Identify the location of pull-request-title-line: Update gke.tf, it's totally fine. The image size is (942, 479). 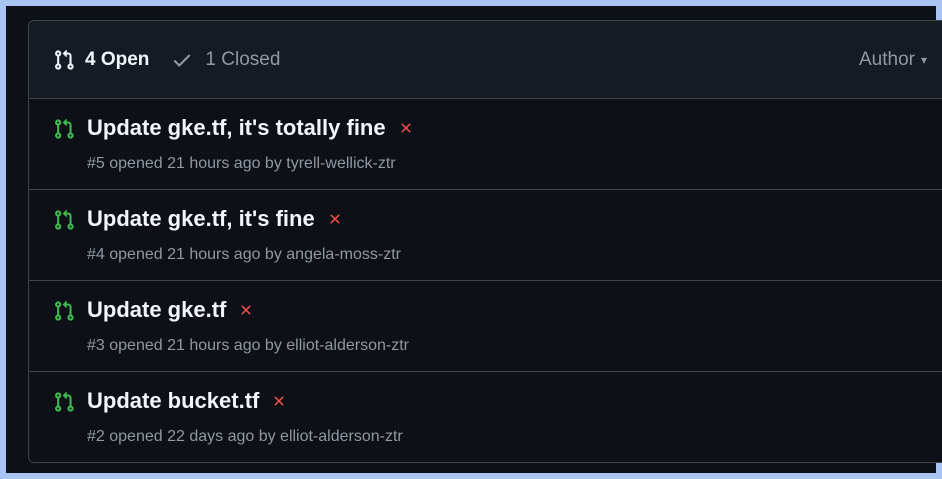
(250, 128).